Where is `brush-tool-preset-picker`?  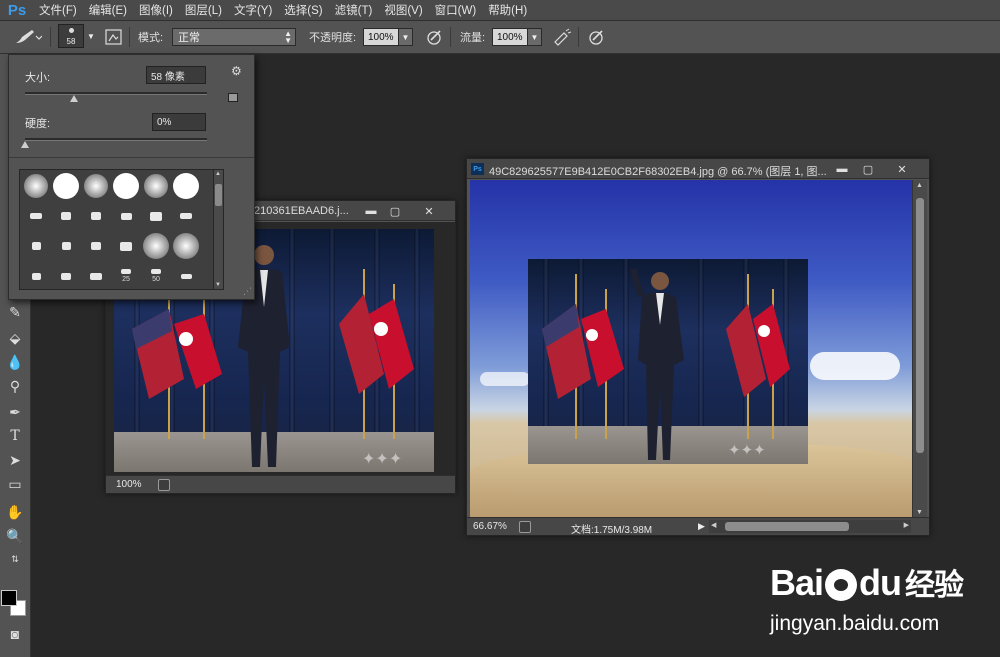
brush-tool-preset-picker is located at coordinates (27, 37).